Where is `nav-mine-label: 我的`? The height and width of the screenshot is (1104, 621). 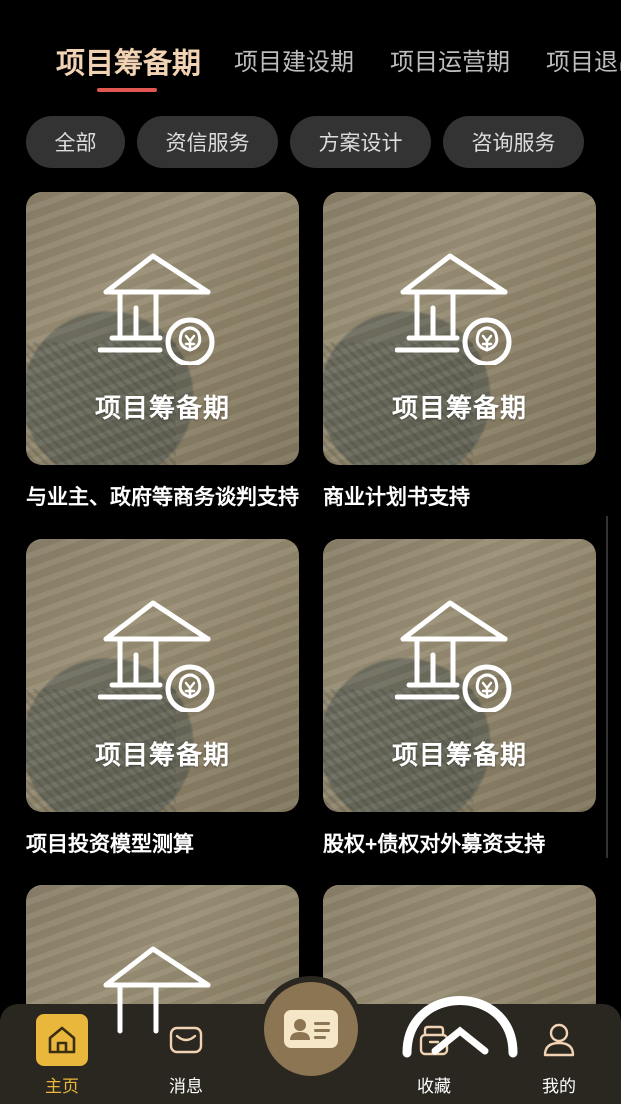 nav-mine-label: 我的 is located at coordinates (559, 1086).